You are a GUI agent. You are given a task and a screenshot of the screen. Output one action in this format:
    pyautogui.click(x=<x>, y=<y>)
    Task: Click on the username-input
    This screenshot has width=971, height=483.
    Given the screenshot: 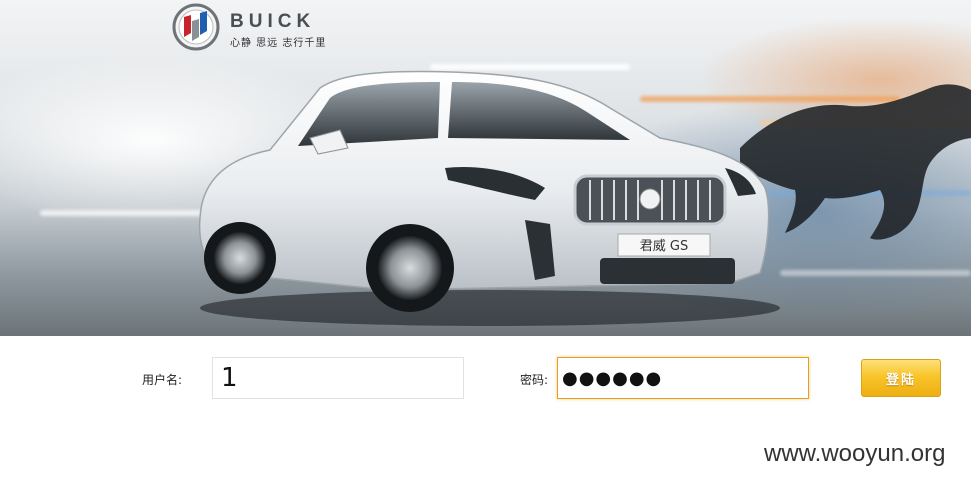 What is the action you would take?
    pyautogui.click(x=338, y=378)
    